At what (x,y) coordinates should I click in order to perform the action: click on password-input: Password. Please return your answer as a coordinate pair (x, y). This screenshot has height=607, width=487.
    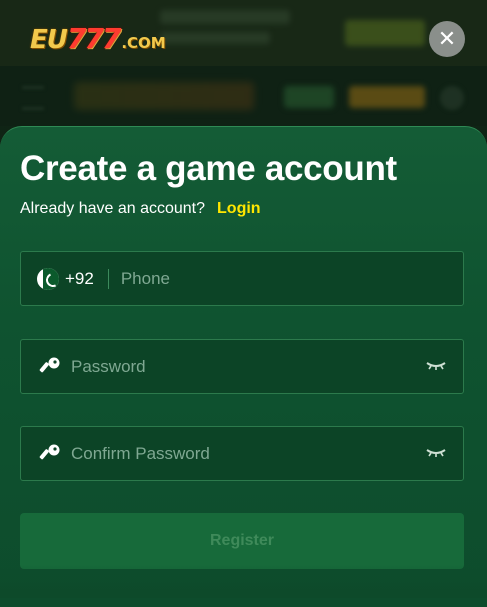
    Looking at the image, I should click on (108, 367).